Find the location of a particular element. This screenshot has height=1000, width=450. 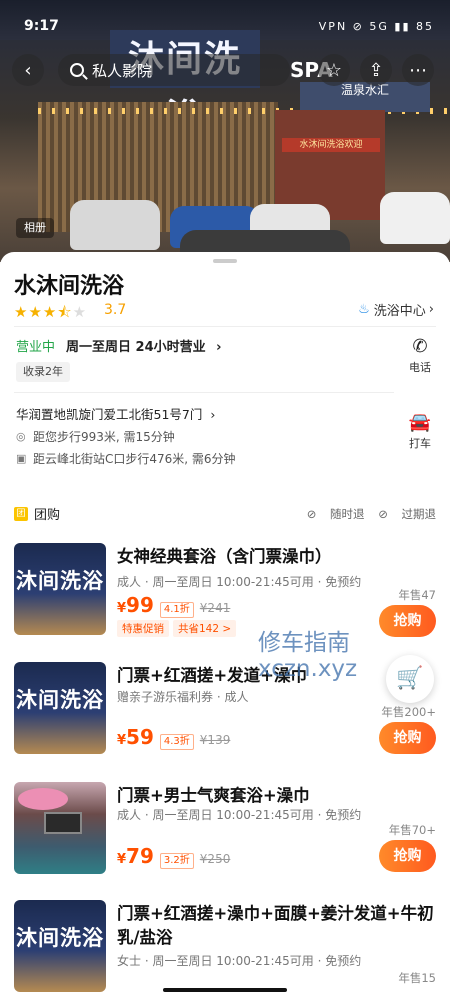

status-bar: 9:17 VPN ⊘ 5G ▮▮ 85 is located at coordinates (225, 16).